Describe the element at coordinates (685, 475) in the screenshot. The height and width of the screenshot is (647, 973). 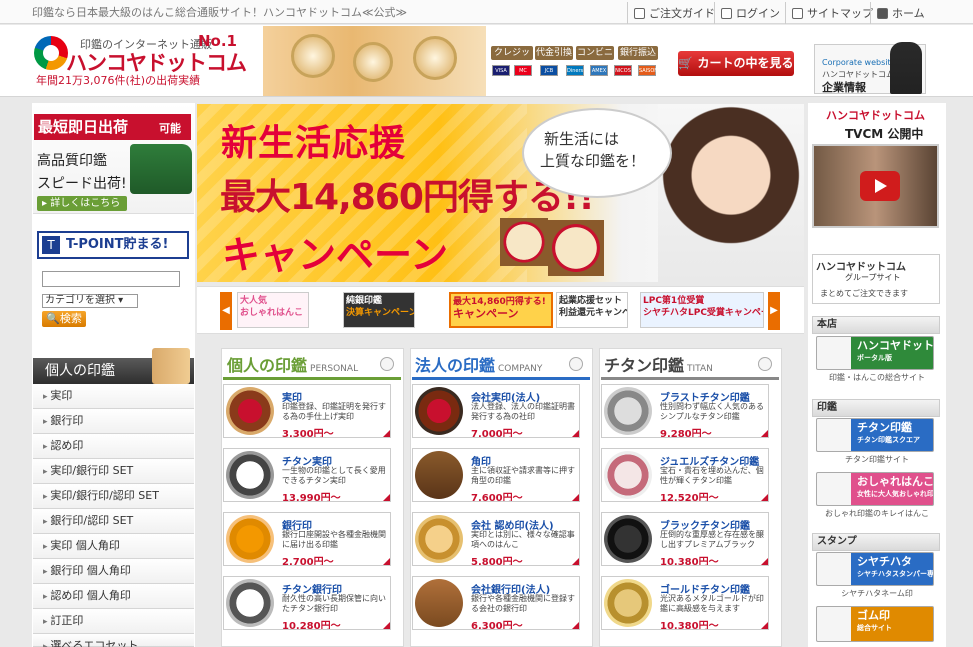
I see `product-card: ジュエルズチタン印鑑 宝石・貴石を埋め込んだ、個性が輝くチタン印鑑 12,520円〜` at that location.